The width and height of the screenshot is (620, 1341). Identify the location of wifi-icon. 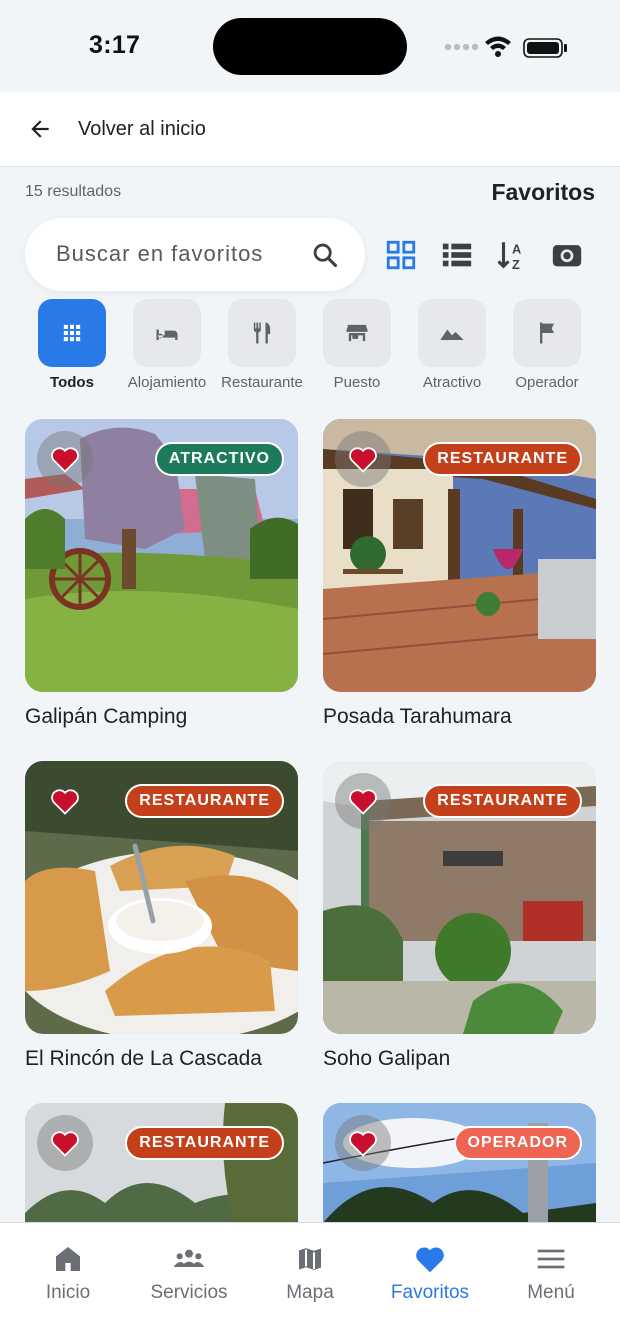
(498, 46).